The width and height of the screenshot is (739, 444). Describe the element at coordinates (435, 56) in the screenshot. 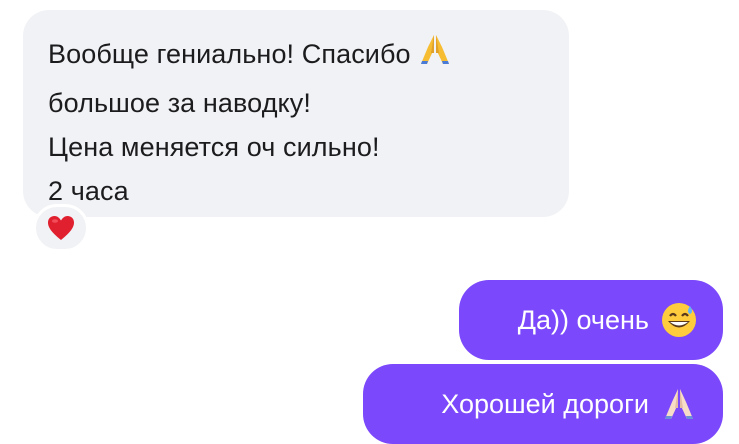

I see `folded-hands-icon` at that location.